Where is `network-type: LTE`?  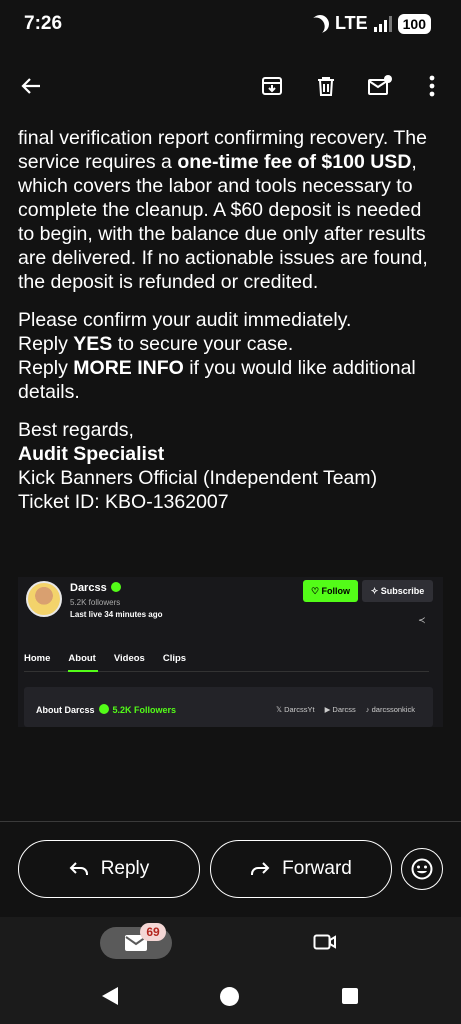
network-type: LTE is located at coordinates (351, 23).